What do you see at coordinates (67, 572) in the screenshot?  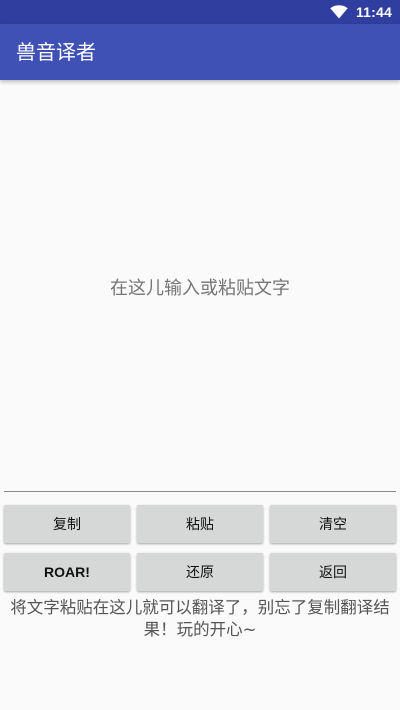 I see `roar-button: ROAR!` at bounding box center [67, 572].